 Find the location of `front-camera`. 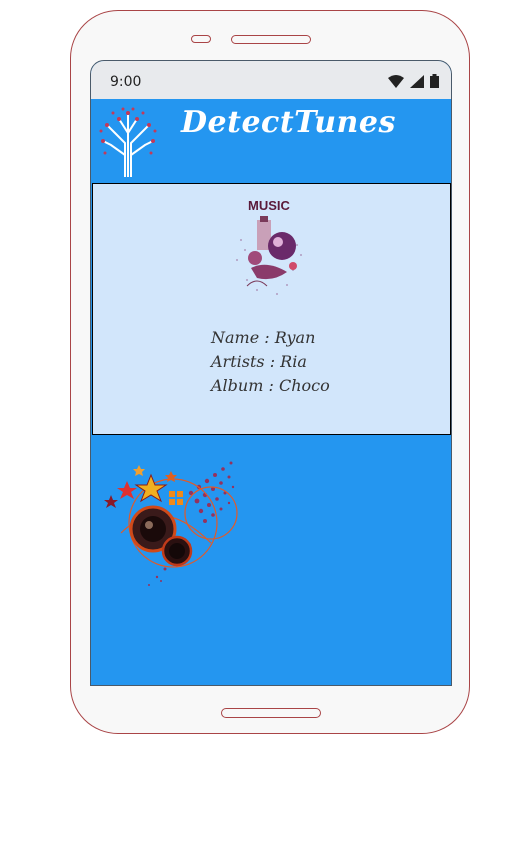

front-camera is located at coordinates (201, 39).